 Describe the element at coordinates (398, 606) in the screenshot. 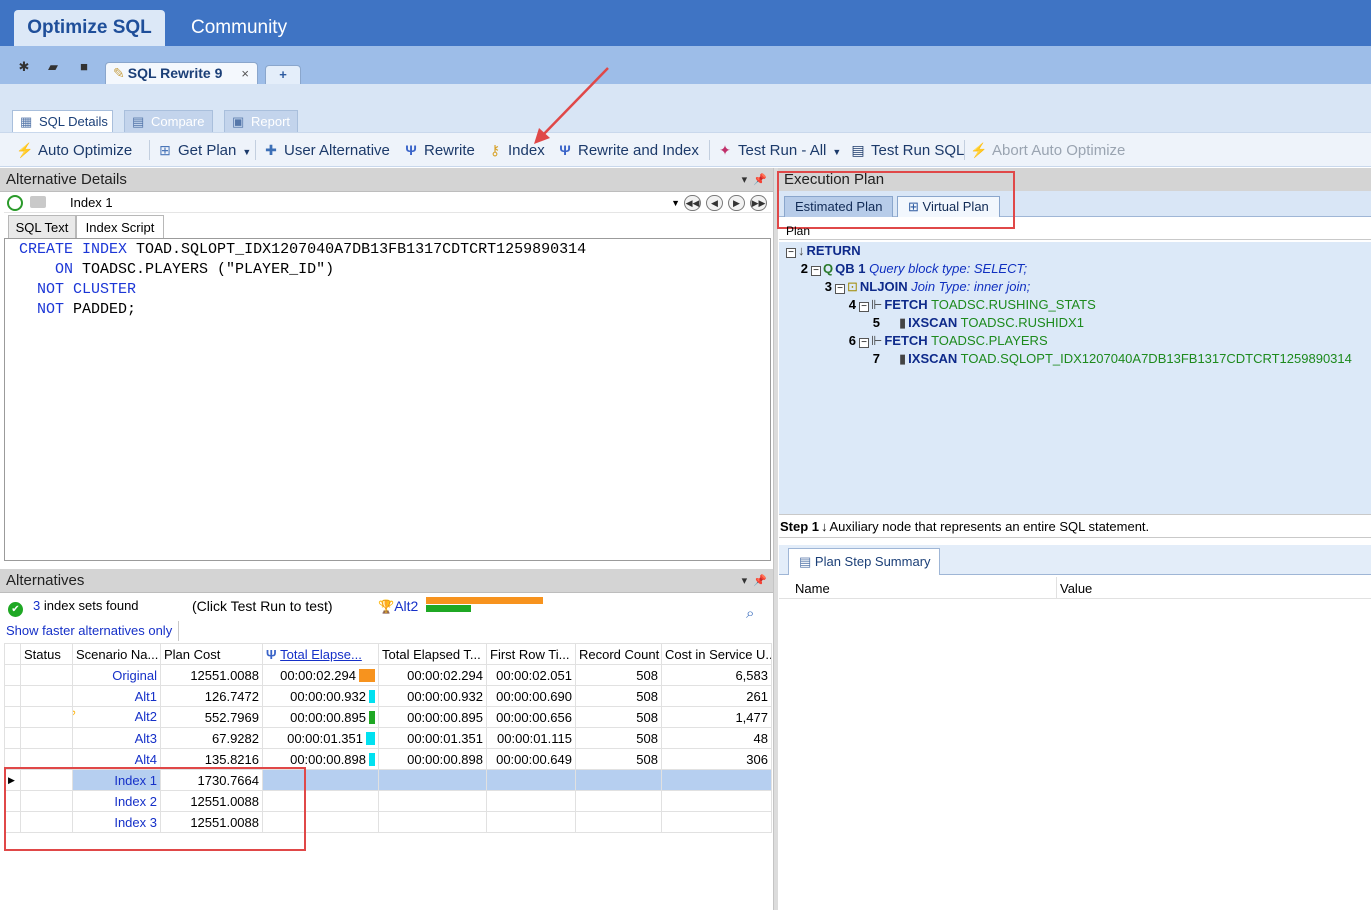

I see `best-alternative: 🏆Alt2` at that location.